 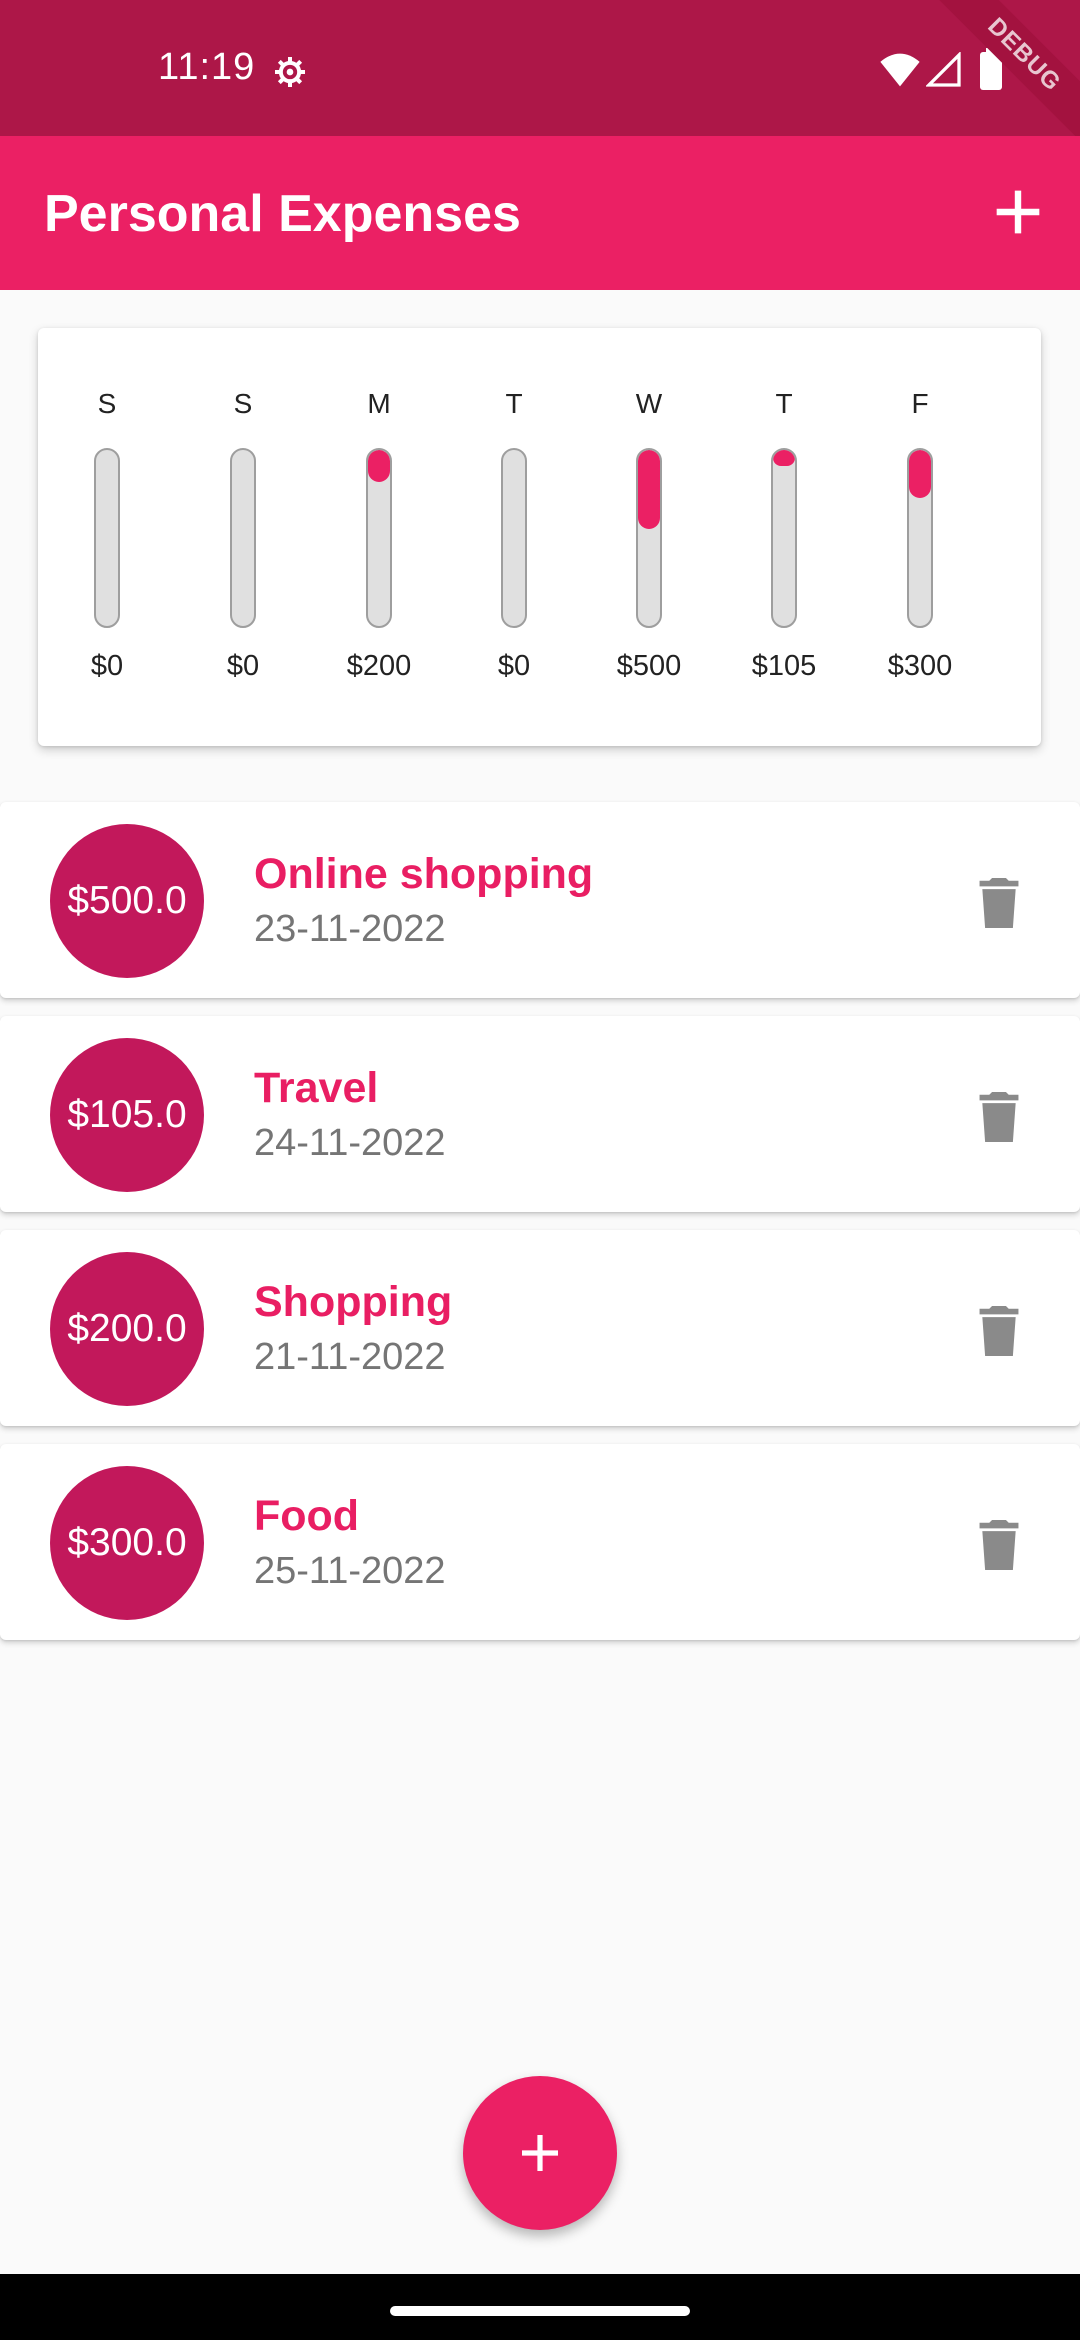 What do you see at coordinates (784, 666) in the screenshot?
I see `bar-amount-label: $105` at bounding box center [784, 666].